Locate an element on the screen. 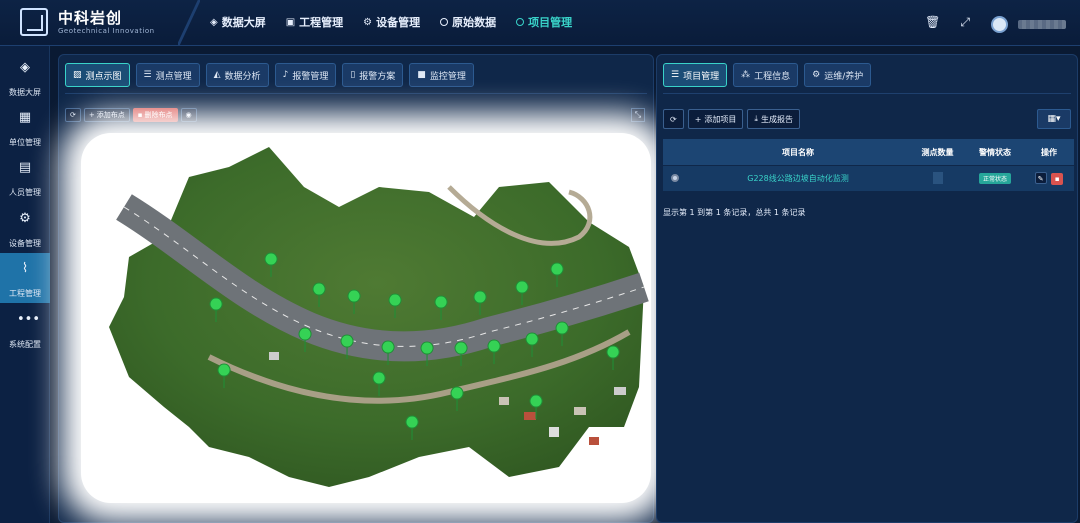 This screenshot has height=523, width=1080. edit-button: ✎ is located at coordinates (1040, 178).